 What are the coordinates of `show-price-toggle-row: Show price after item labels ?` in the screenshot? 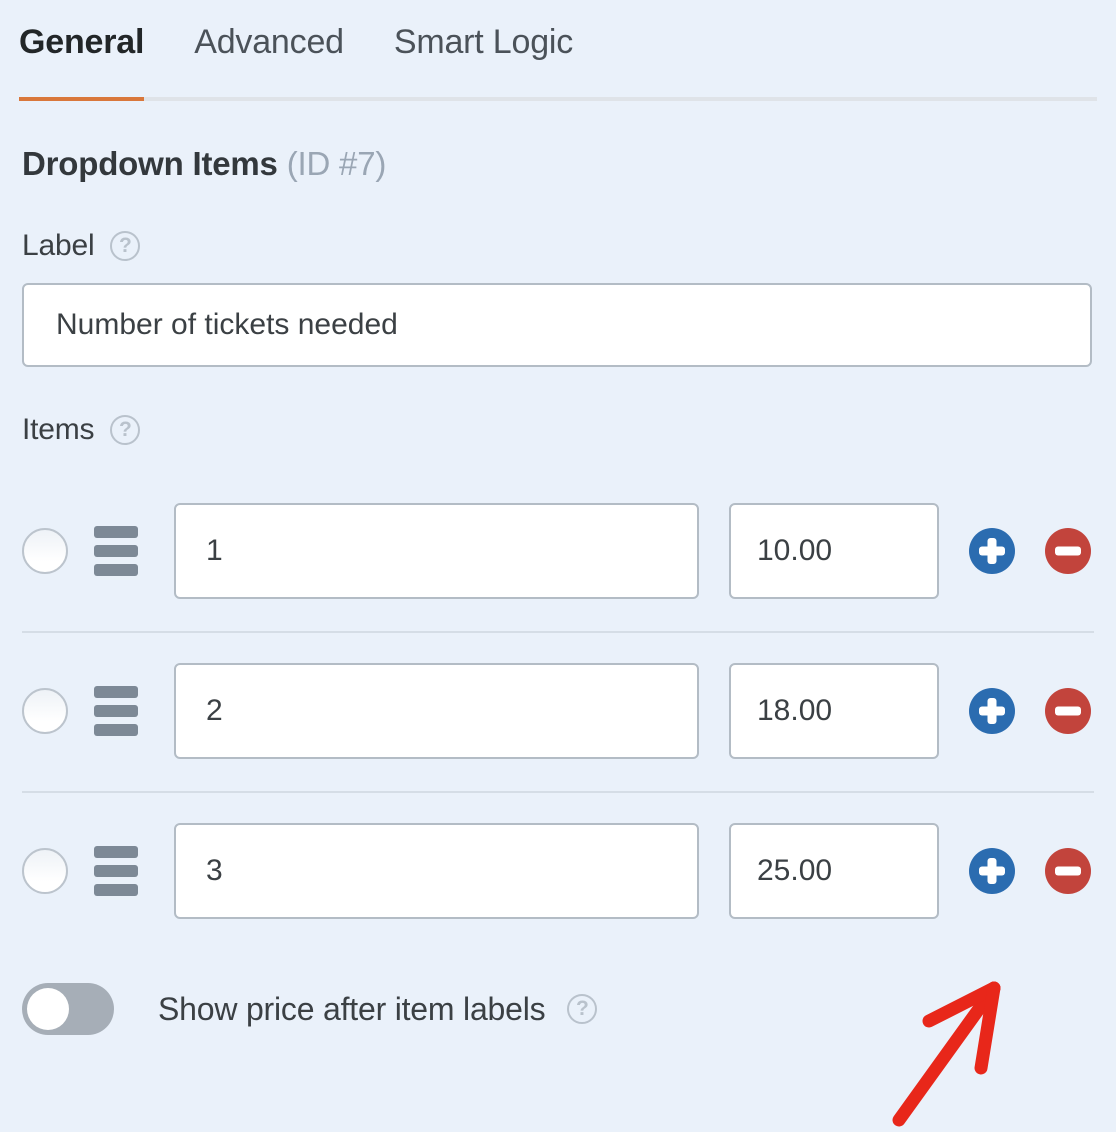 It's located at (569, 1009).